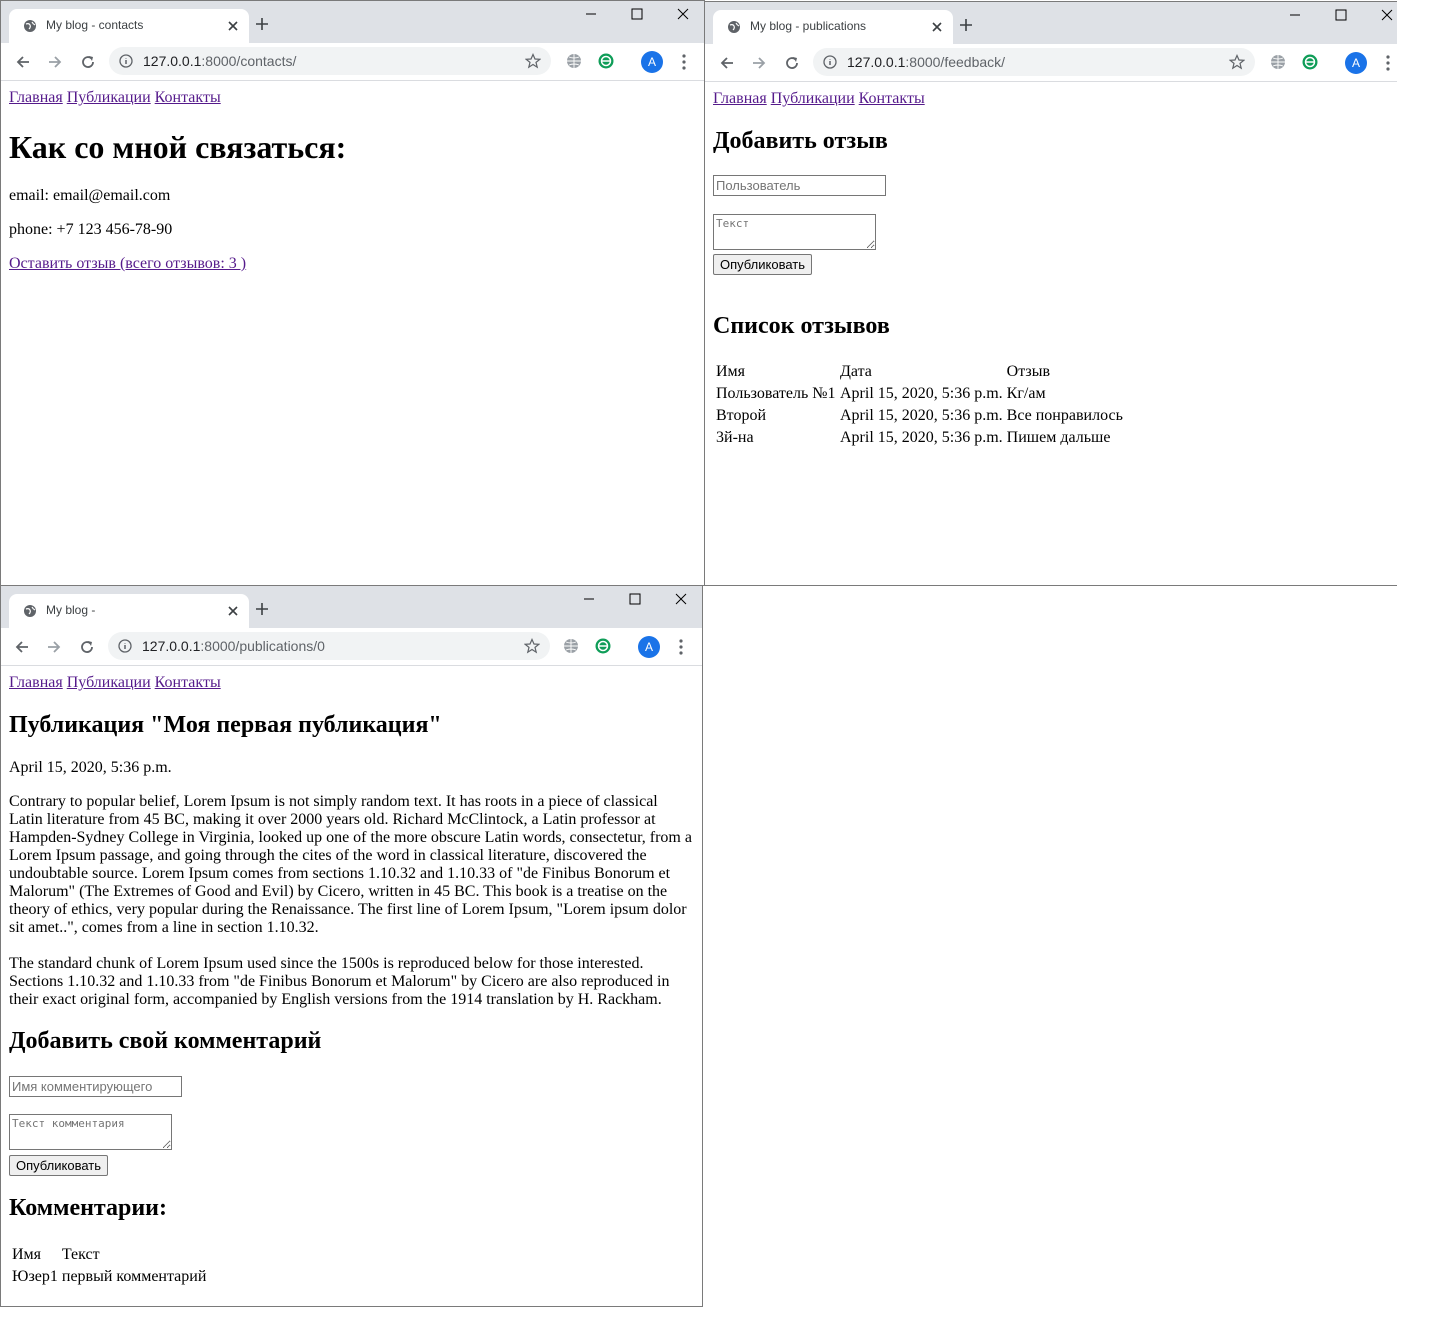  Describe the element at coordinates (95, 1086) in the screenshot. I see `commenter-name-input` at that location.